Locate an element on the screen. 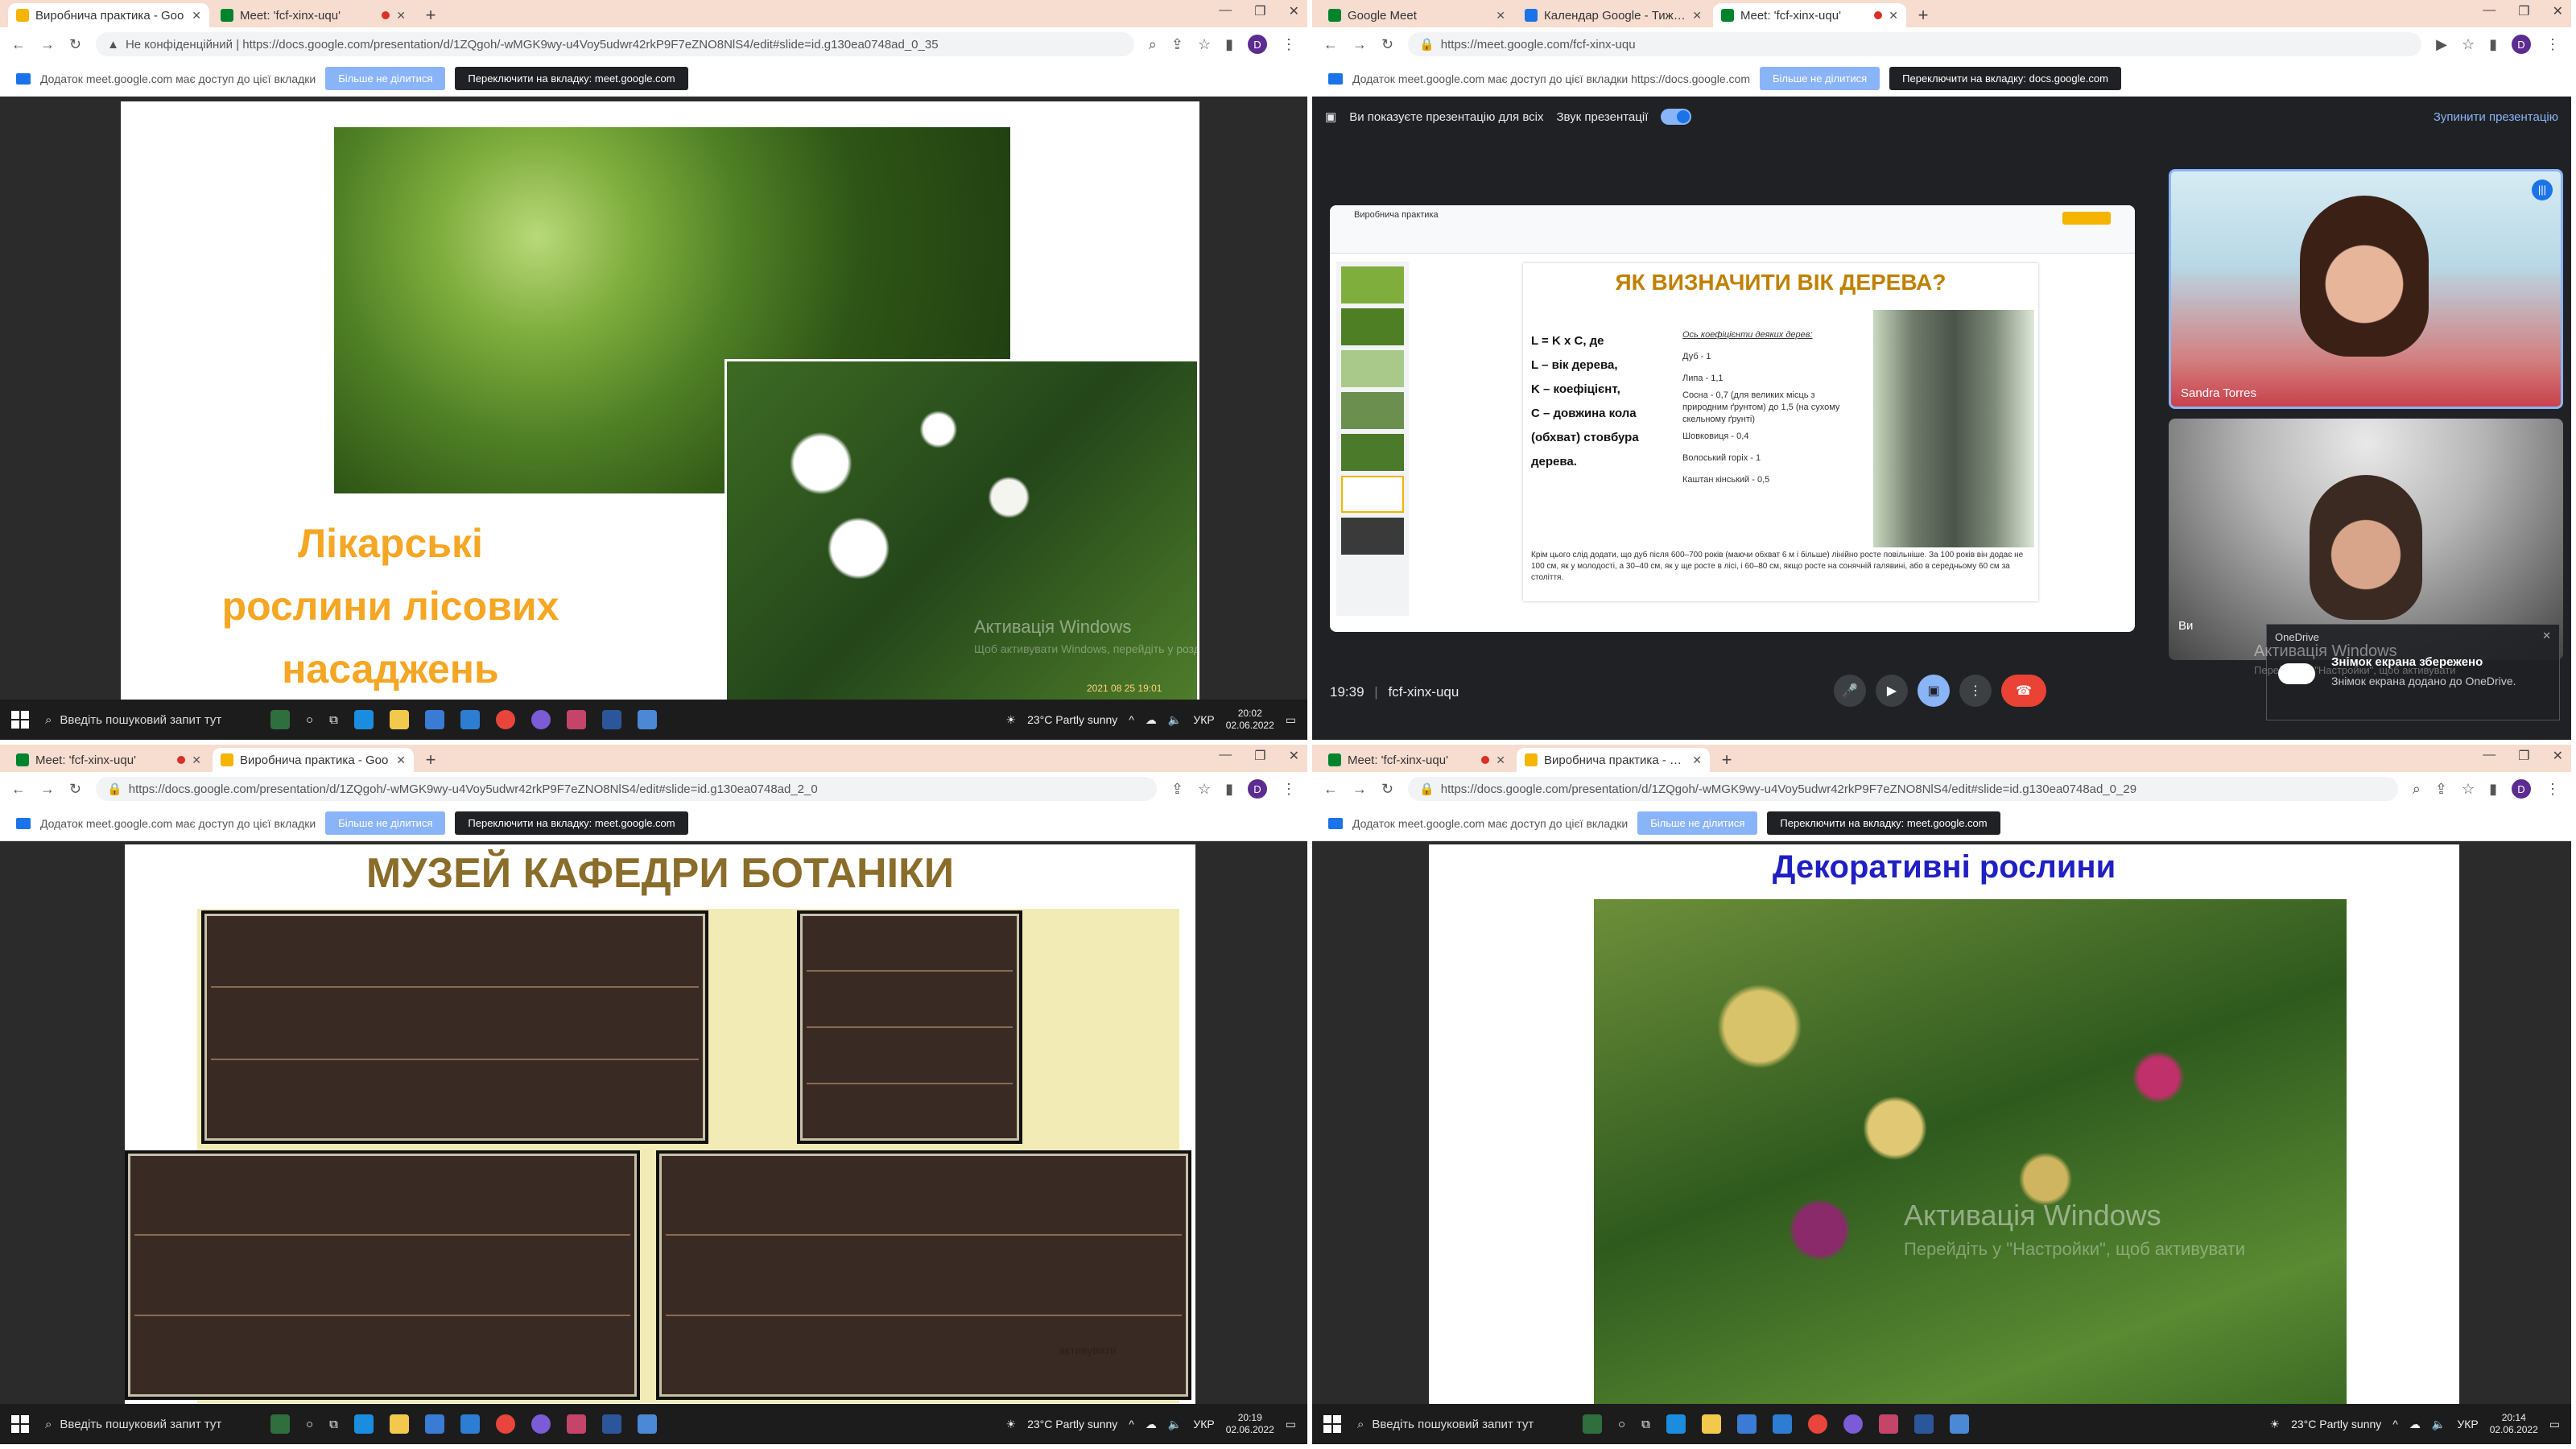  thumbnail-current is located at coordinates (1372, 494).